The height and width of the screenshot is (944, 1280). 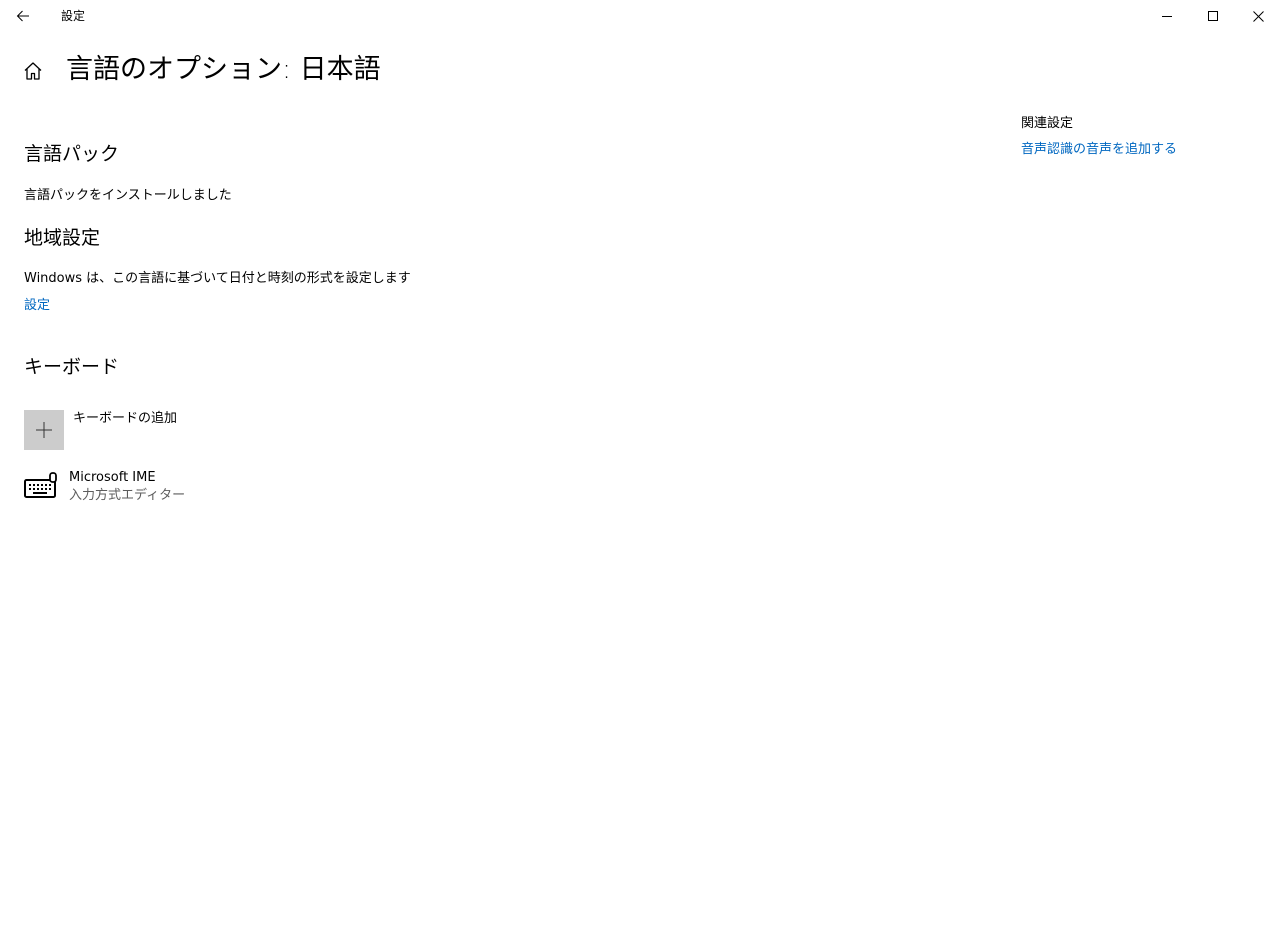 I want to click on keyboard-item-name: Microsoft IME, so click(x=112, y=477).